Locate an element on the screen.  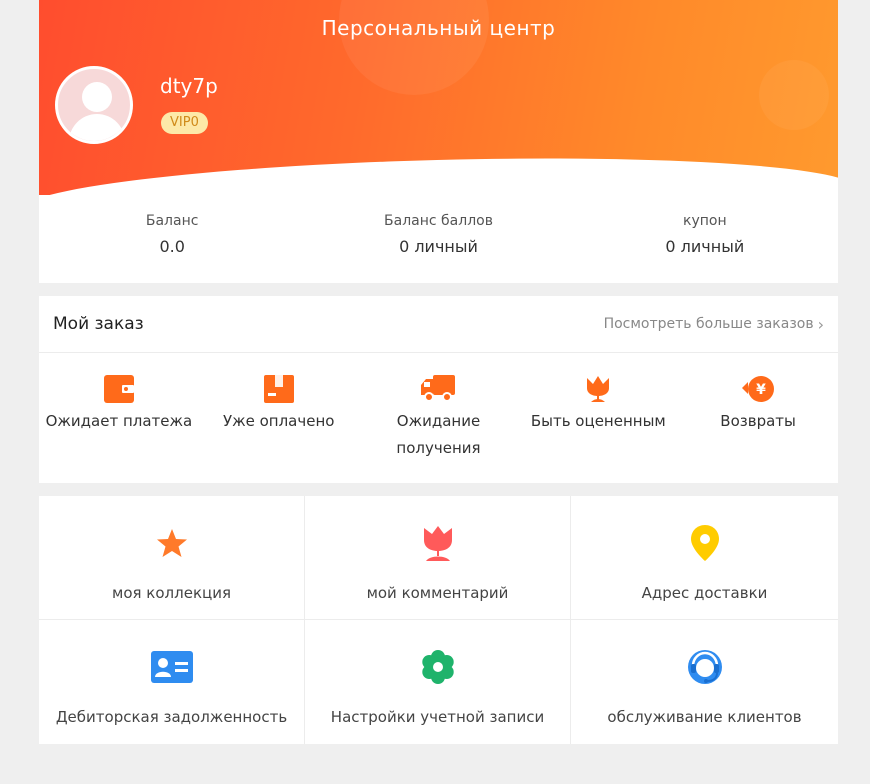
stat-coupon: купон 0 личный is located at coordinates (705, 239).